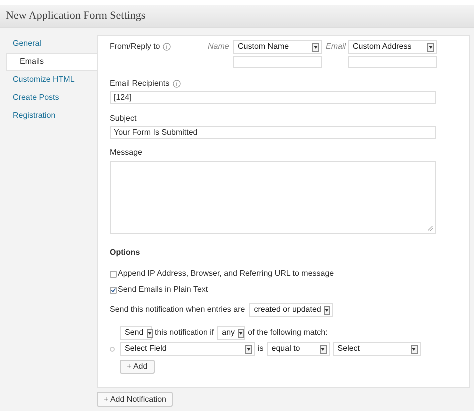 Image resolution: width=474 pixels, height=413 pixels. Describe the element at coordinates (140, 84) in the screenshot. I see `field-label: Email Recipients` at that location.